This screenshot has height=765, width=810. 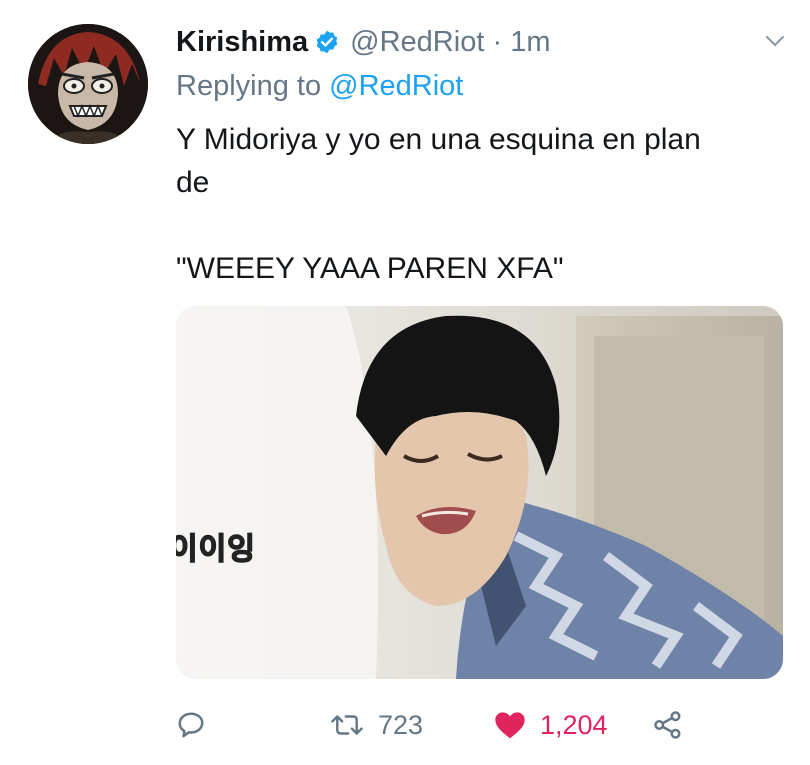 What do you see at coordinates (216, 549) in the screenshot?
I see `media-caption-overlay: 이이잉` at bounding box center [216, 549].